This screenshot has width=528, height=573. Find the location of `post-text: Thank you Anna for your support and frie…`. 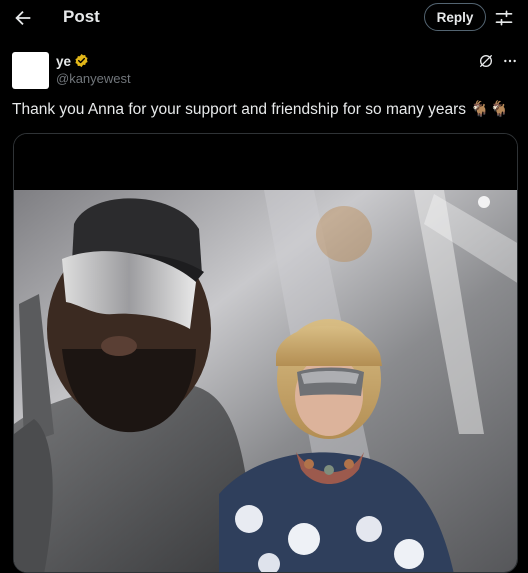

post-text: Thank you Anna for your support and frie… is located at coordinates (260, 109).